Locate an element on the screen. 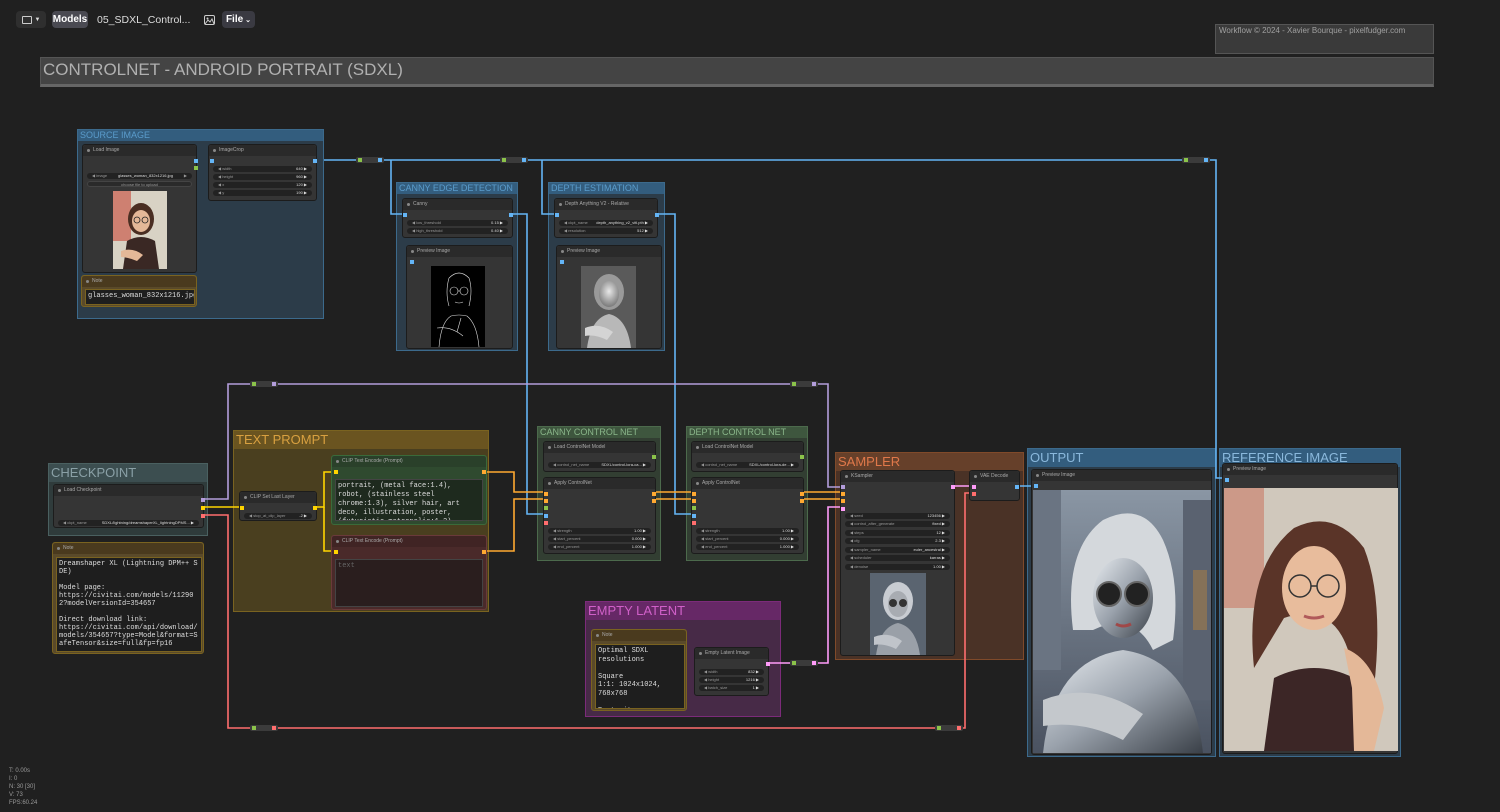 The height and width of the screenshot is (812, 1500). model-input-port is located at coordinates (843, 487).